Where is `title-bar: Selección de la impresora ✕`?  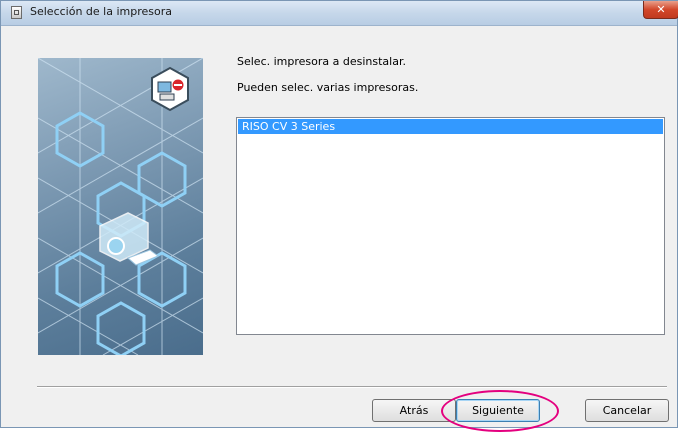
title-bar: Selección de la impresora ✕ is located at coordinates (339, 13).